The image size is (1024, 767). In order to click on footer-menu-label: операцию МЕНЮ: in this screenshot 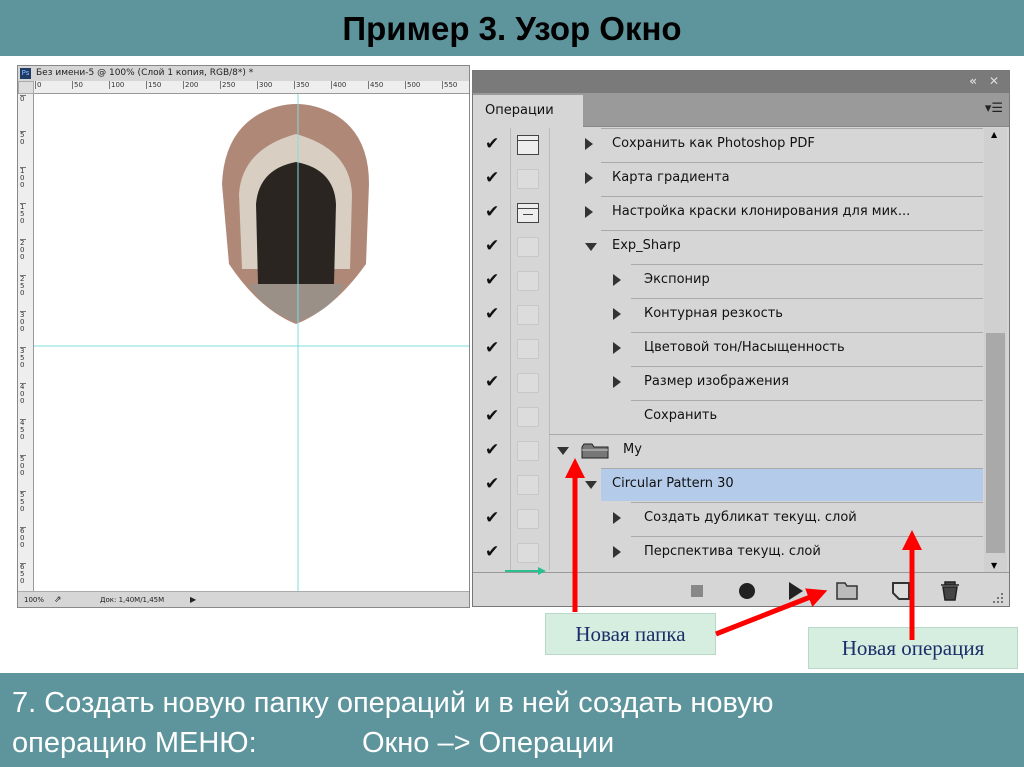, I will do `click(134, 743)`.